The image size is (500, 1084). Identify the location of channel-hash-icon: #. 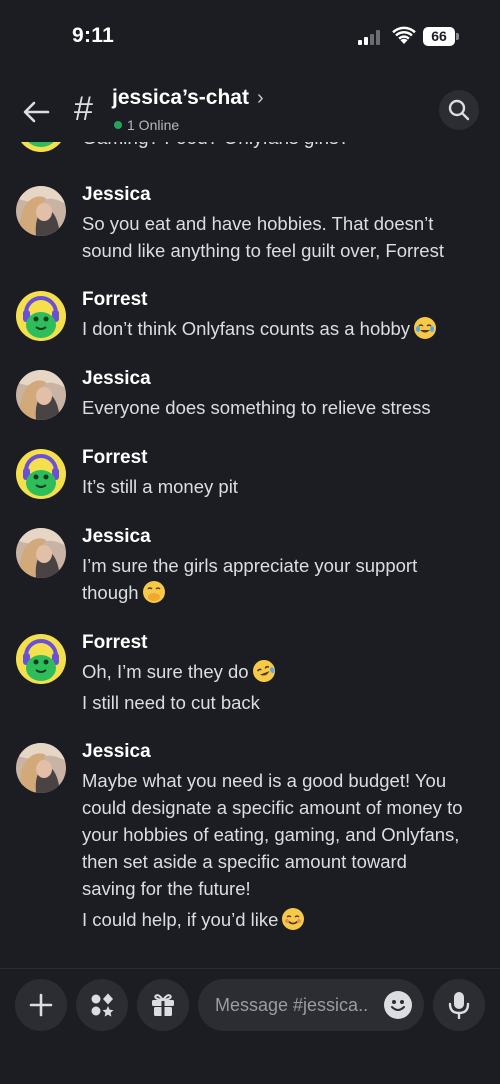
(83, 109).